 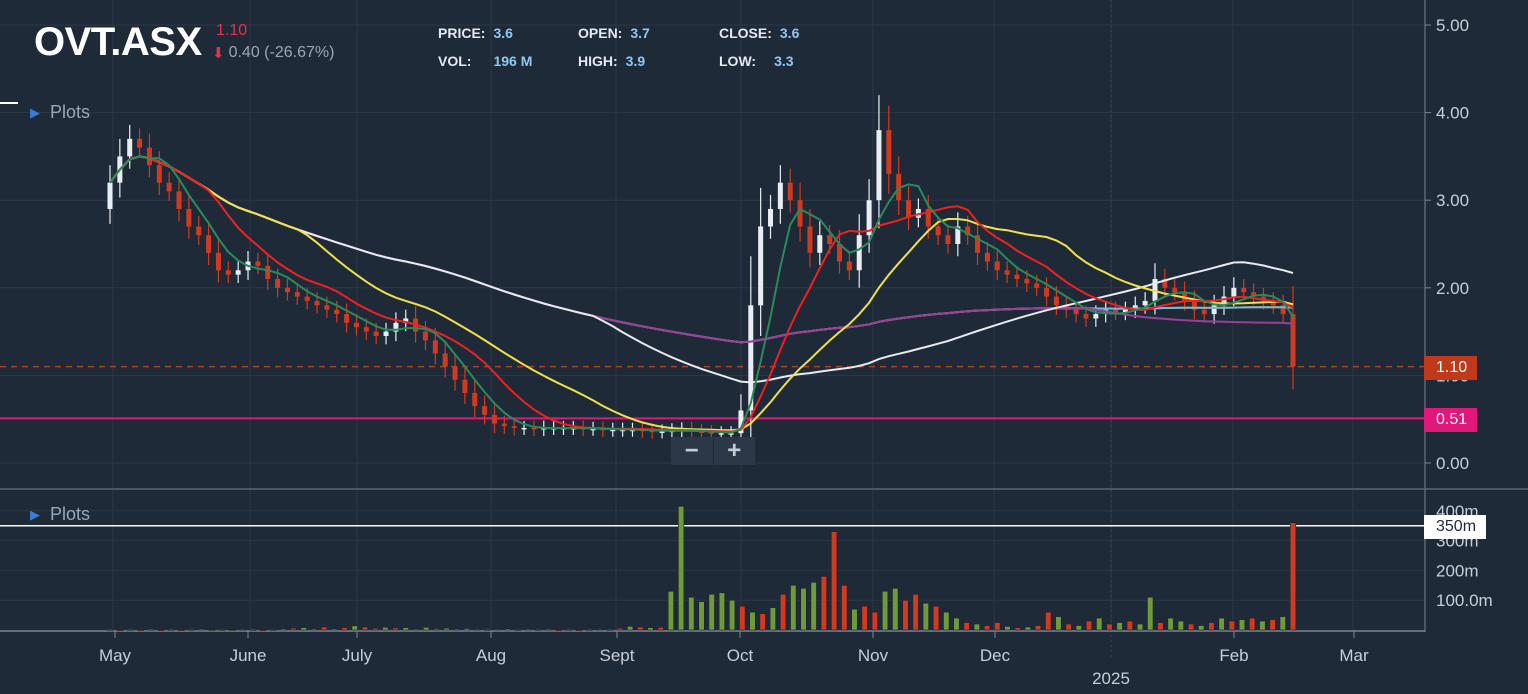 What do you see at coordinates (60, 514) in the screenshot?
I see `plots-toggle-bottom: ▶ Plots` at bounding box center [60, 514].